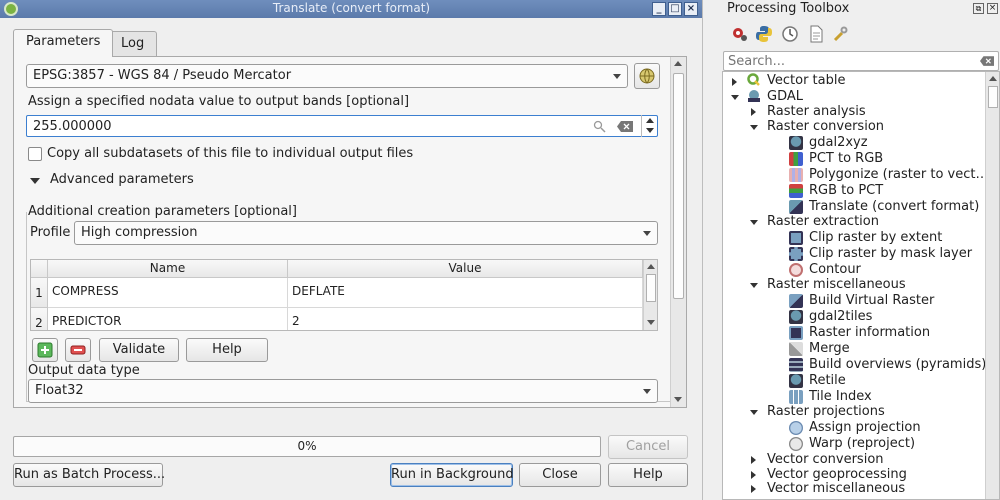  What do you see at coordinates (816, 34) in the screenshot?
I see `results-viewer-icon` at bounding box center [816, 34].